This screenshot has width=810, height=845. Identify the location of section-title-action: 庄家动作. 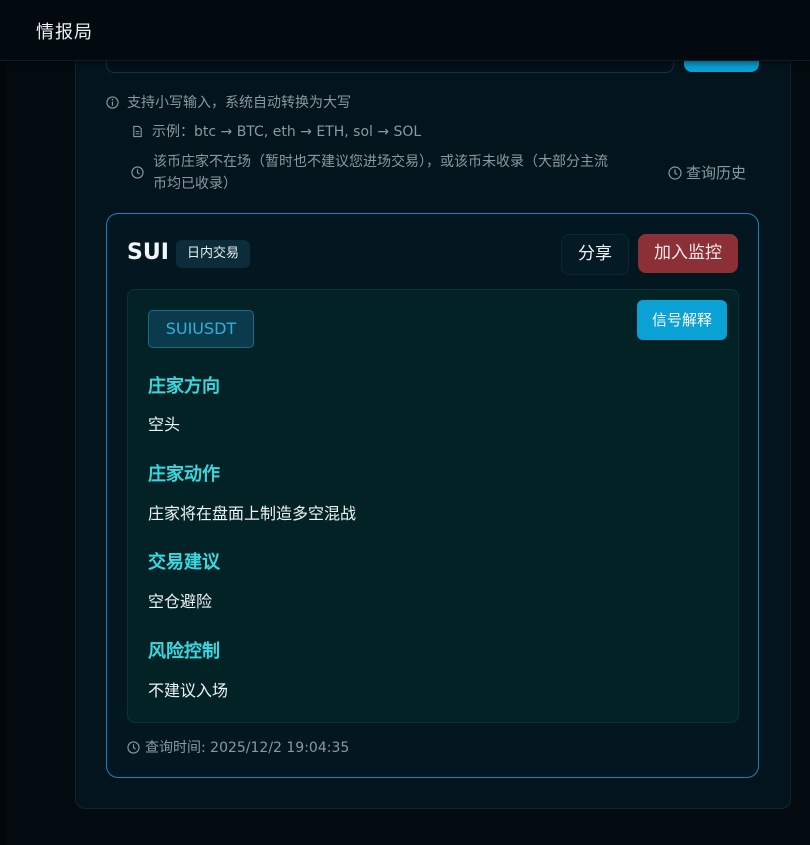
(184, 474).